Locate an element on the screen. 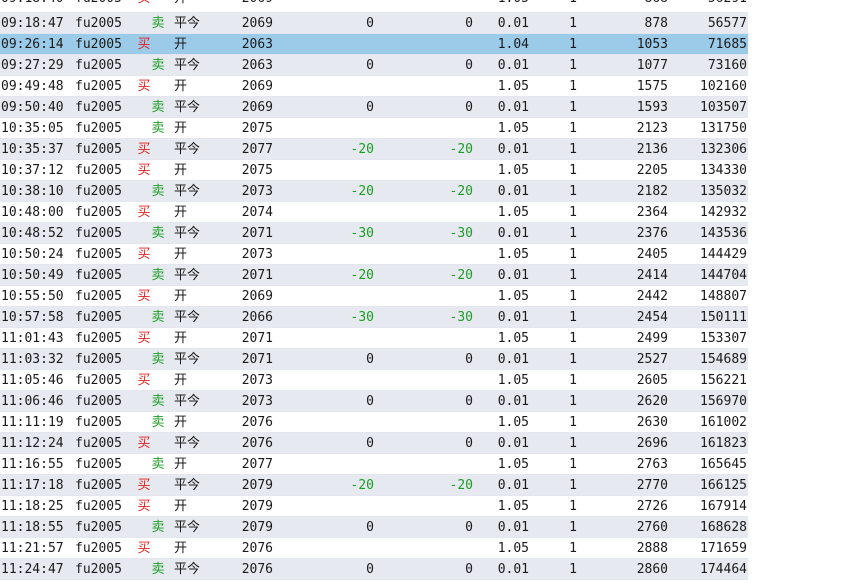 This screenshot has height=585, width=846. table-row: 11:05:46 fu2005 买 开 2073 1.05 1 2605 156221 is located at coordinates (374, 380).